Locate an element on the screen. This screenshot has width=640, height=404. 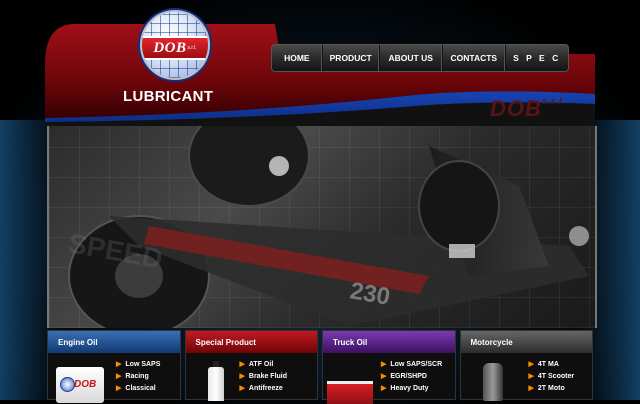
logo-band: DOB s.r.l. is located at coordinates (175, 48).